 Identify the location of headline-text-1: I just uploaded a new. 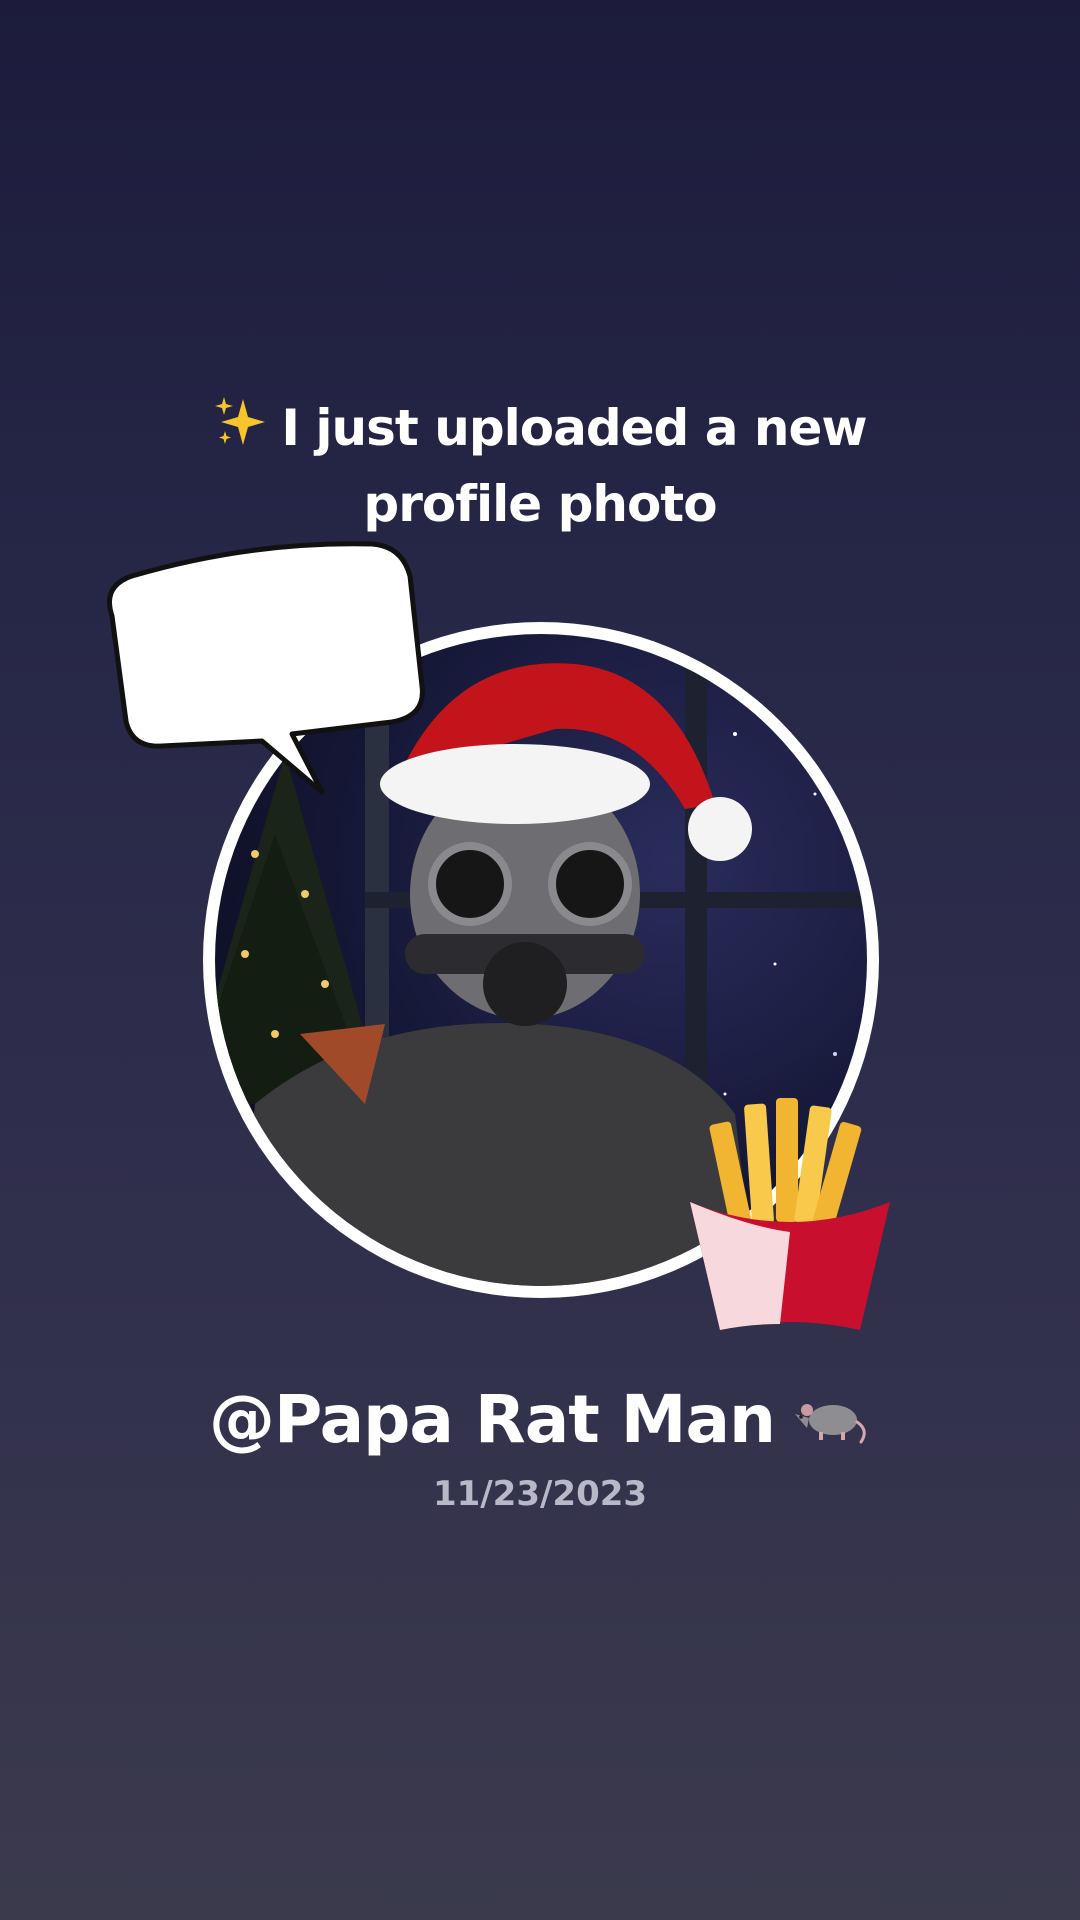
(574, 428).